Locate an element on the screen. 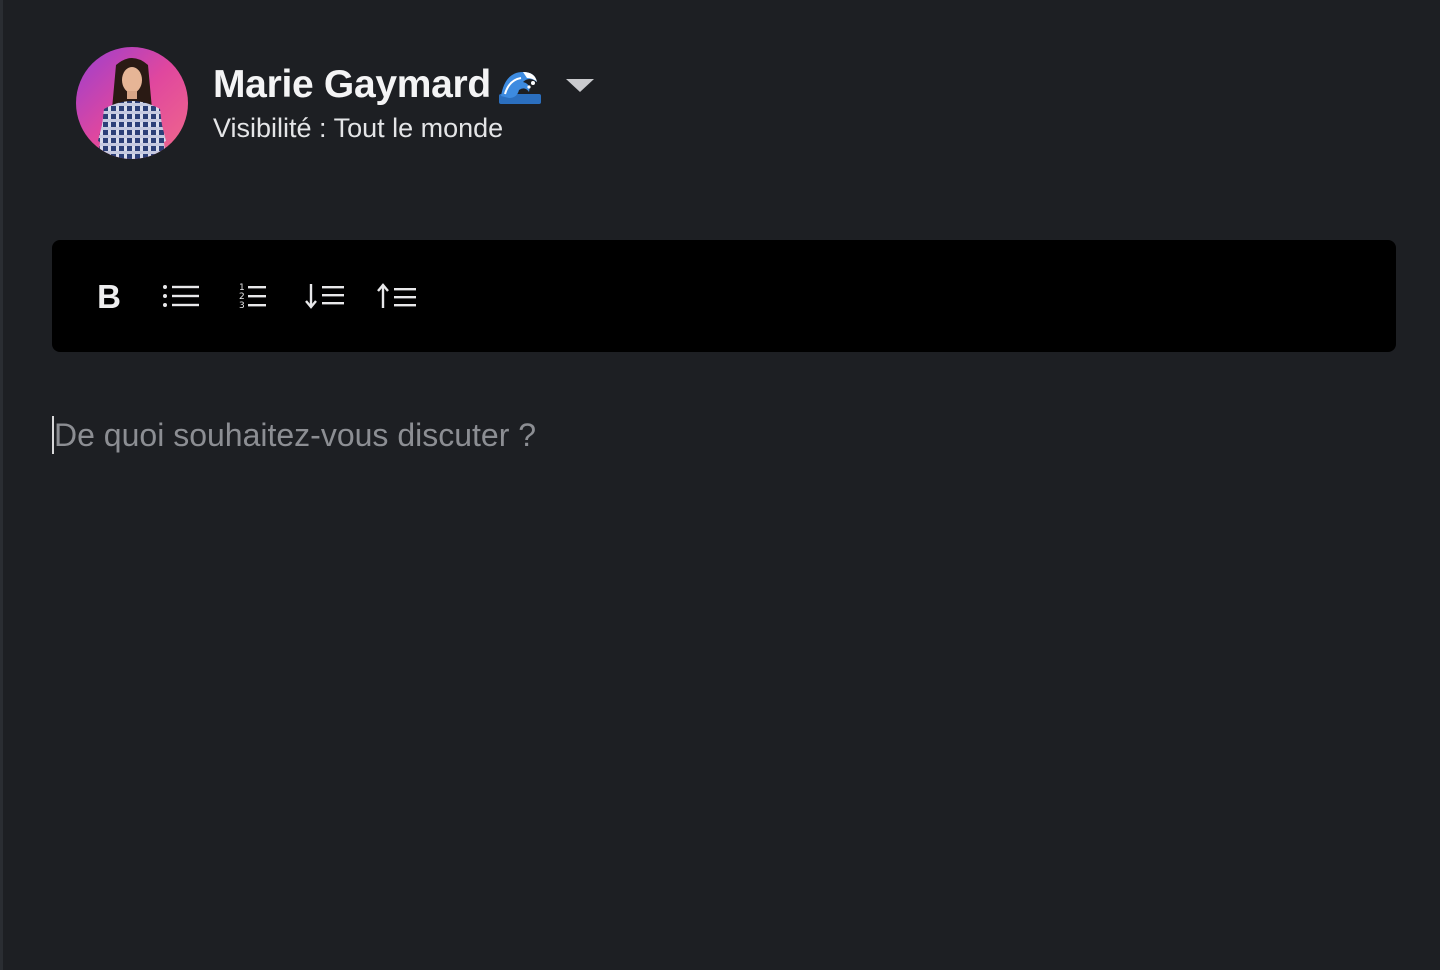  sort-up-icon is located at coordinates (396, 295).